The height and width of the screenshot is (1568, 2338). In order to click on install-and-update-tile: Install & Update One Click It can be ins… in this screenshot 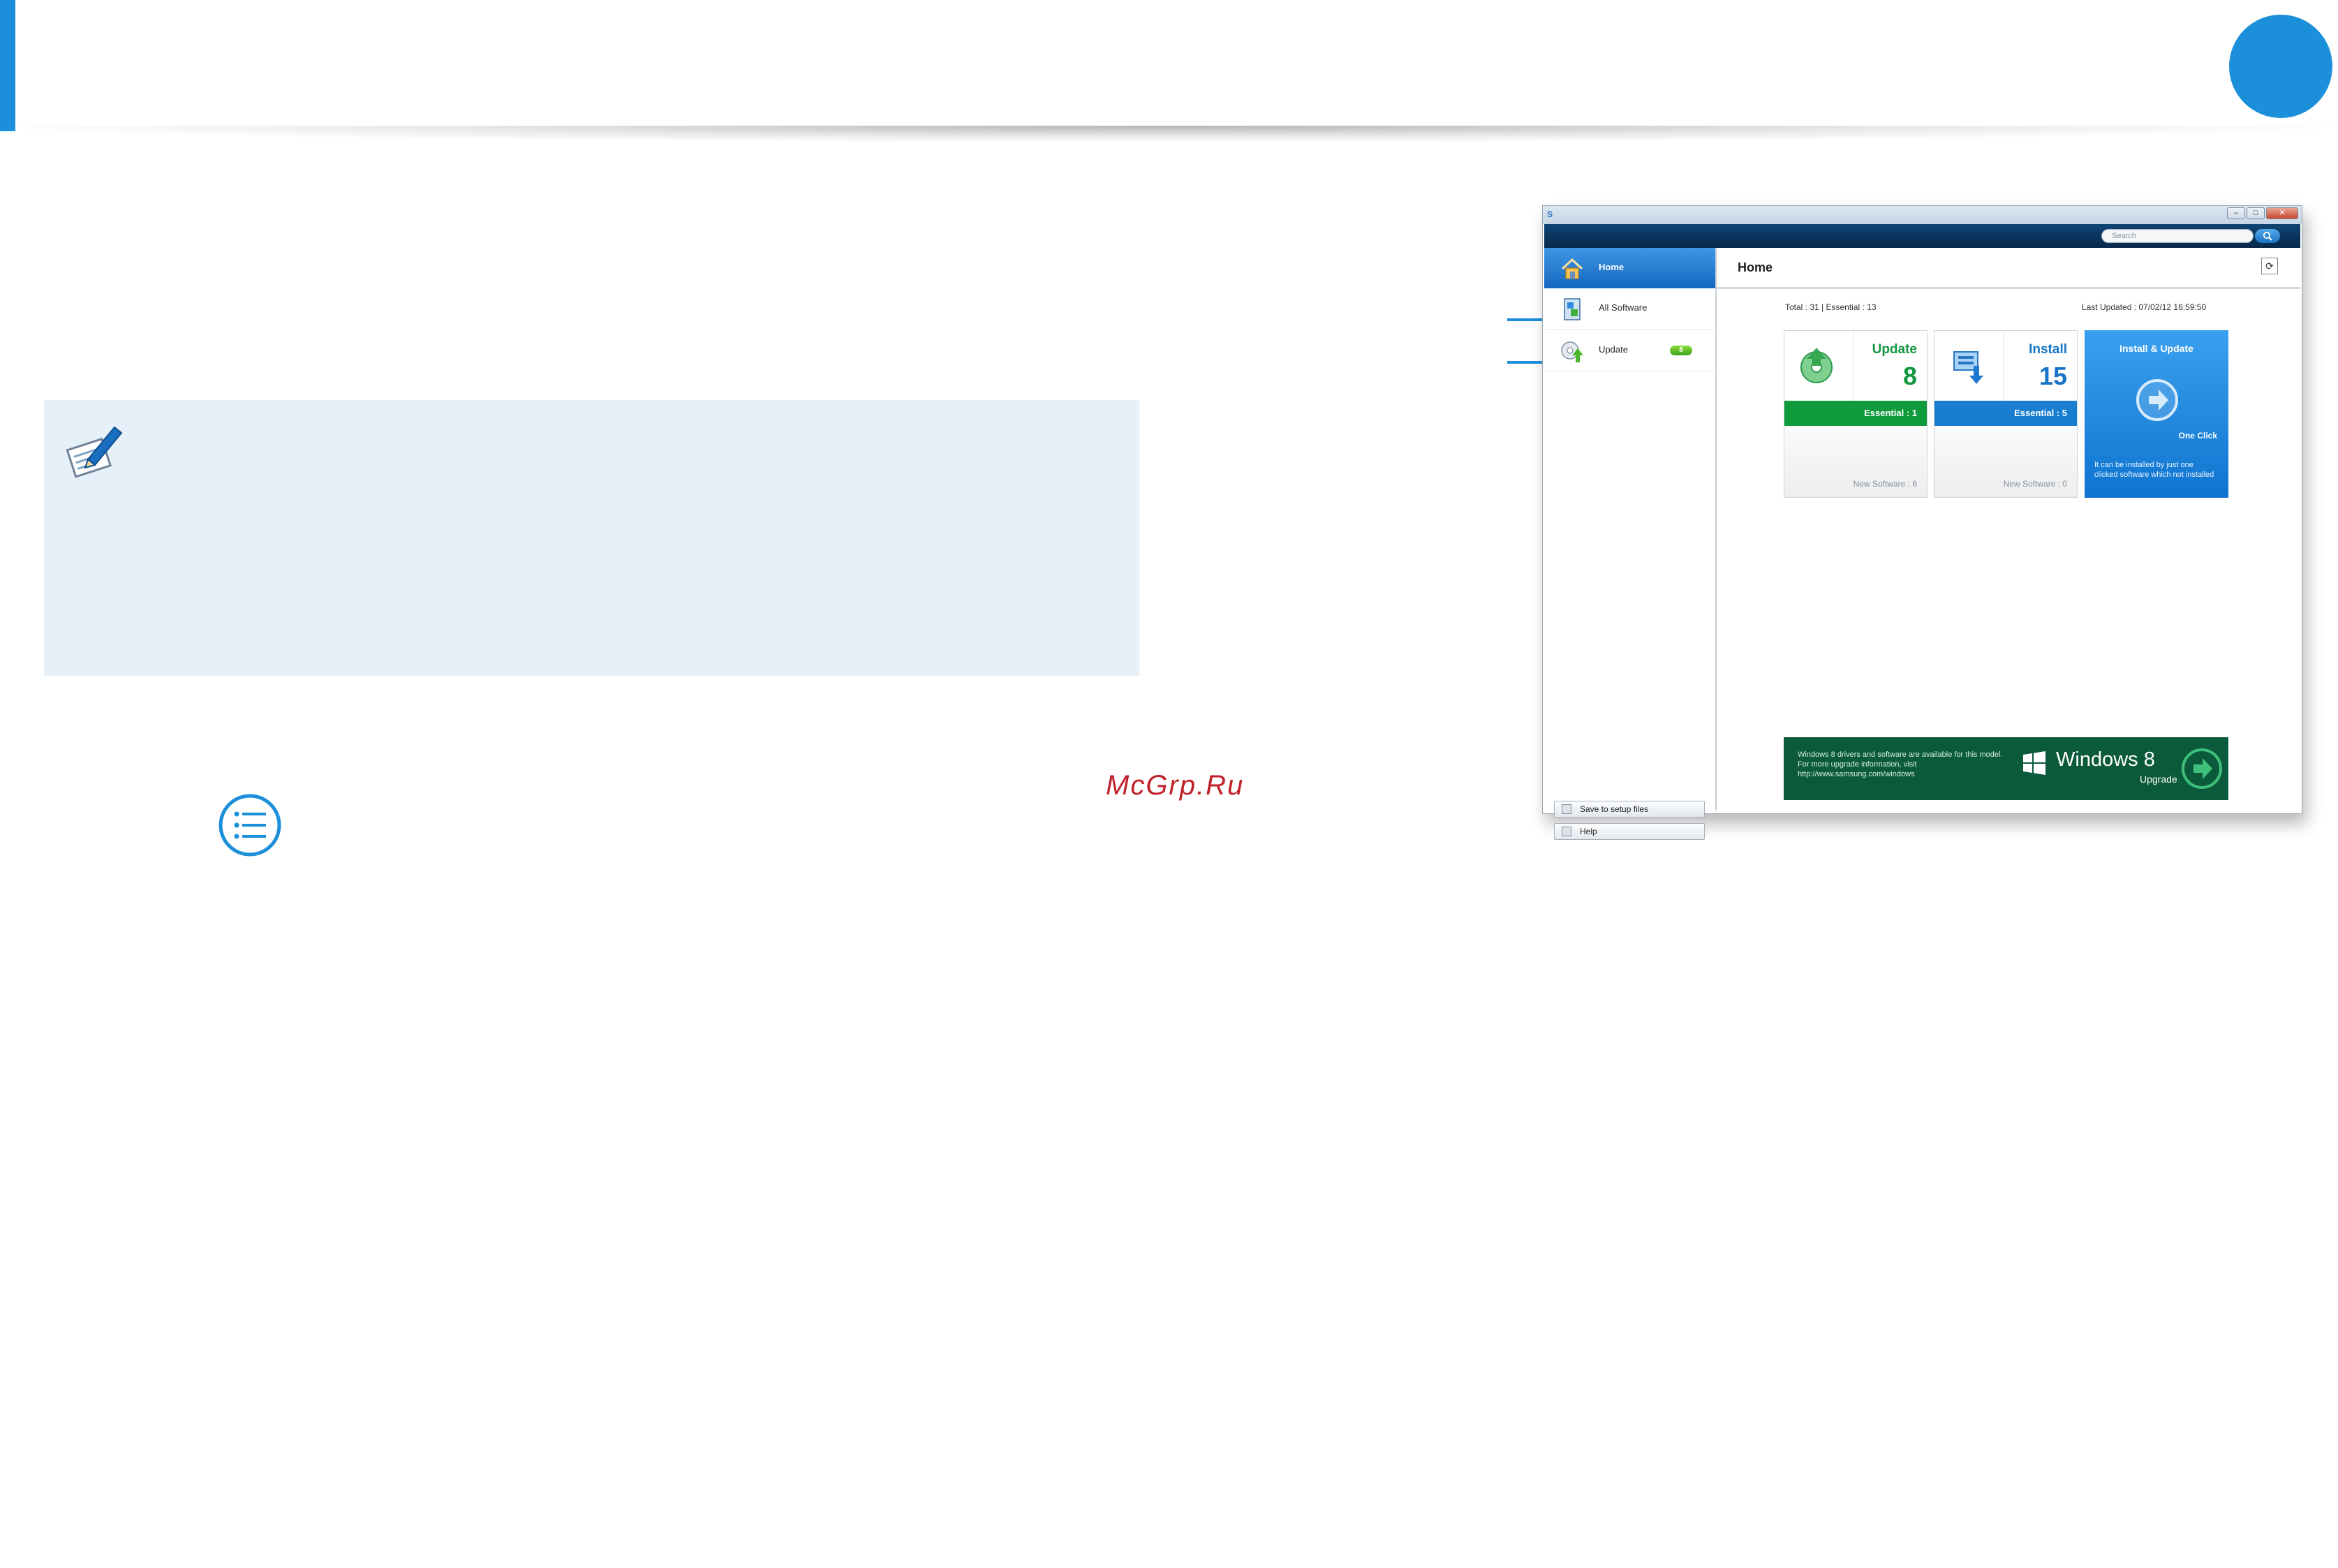, I will do `click(2156, 414)`.